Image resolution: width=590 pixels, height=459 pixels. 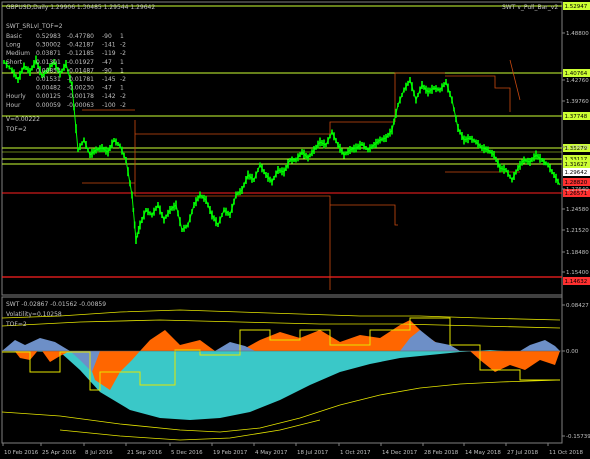 What do you see at coordinates (576, 165) in the screenshot?
I see `price-label-text: 1.31627` at bounding box center [576, 165].